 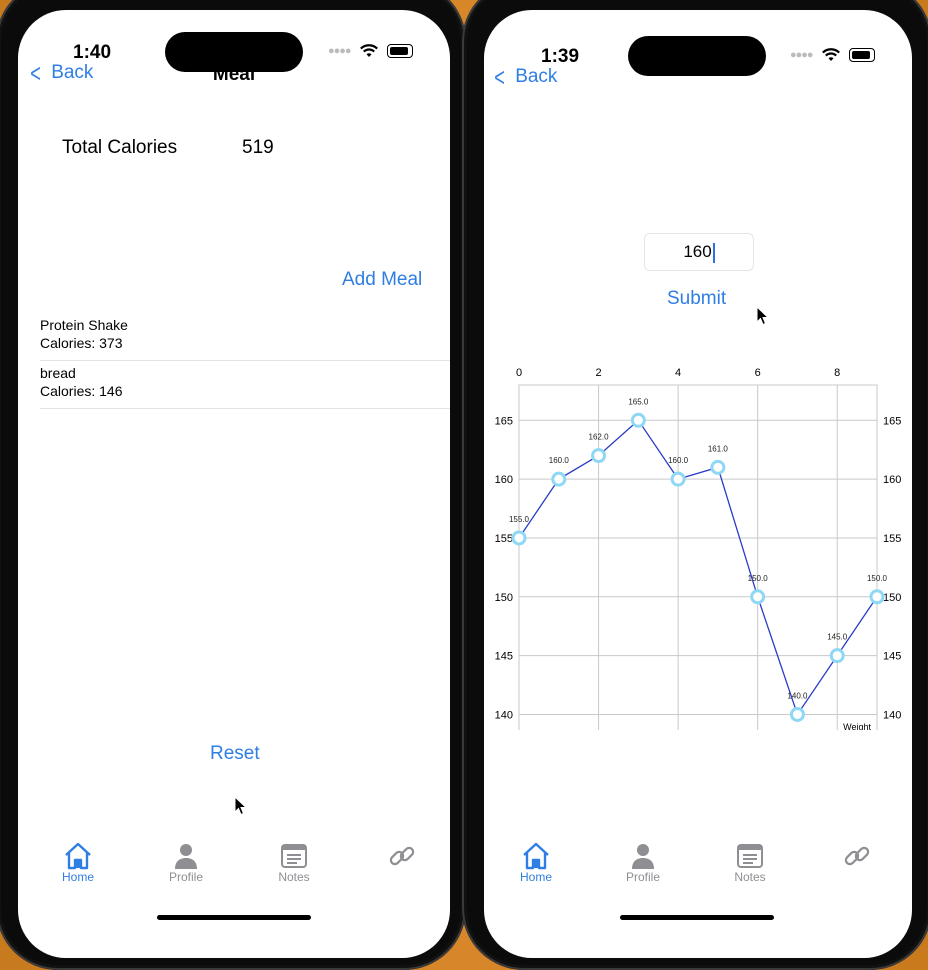 I want to click on axis-description: Weight, so click(x=857, y=726).